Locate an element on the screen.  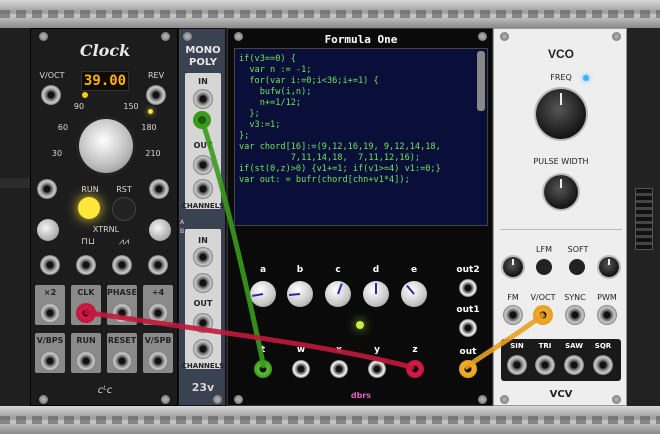
dial-tick-150: 150 is located at coordinates (131, 106).